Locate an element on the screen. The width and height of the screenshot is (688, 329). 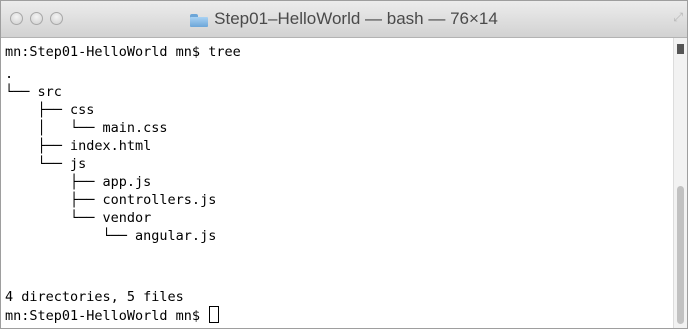
terminal-line-summary: 4 directories, 5 files is located at coordinates (94, 297).